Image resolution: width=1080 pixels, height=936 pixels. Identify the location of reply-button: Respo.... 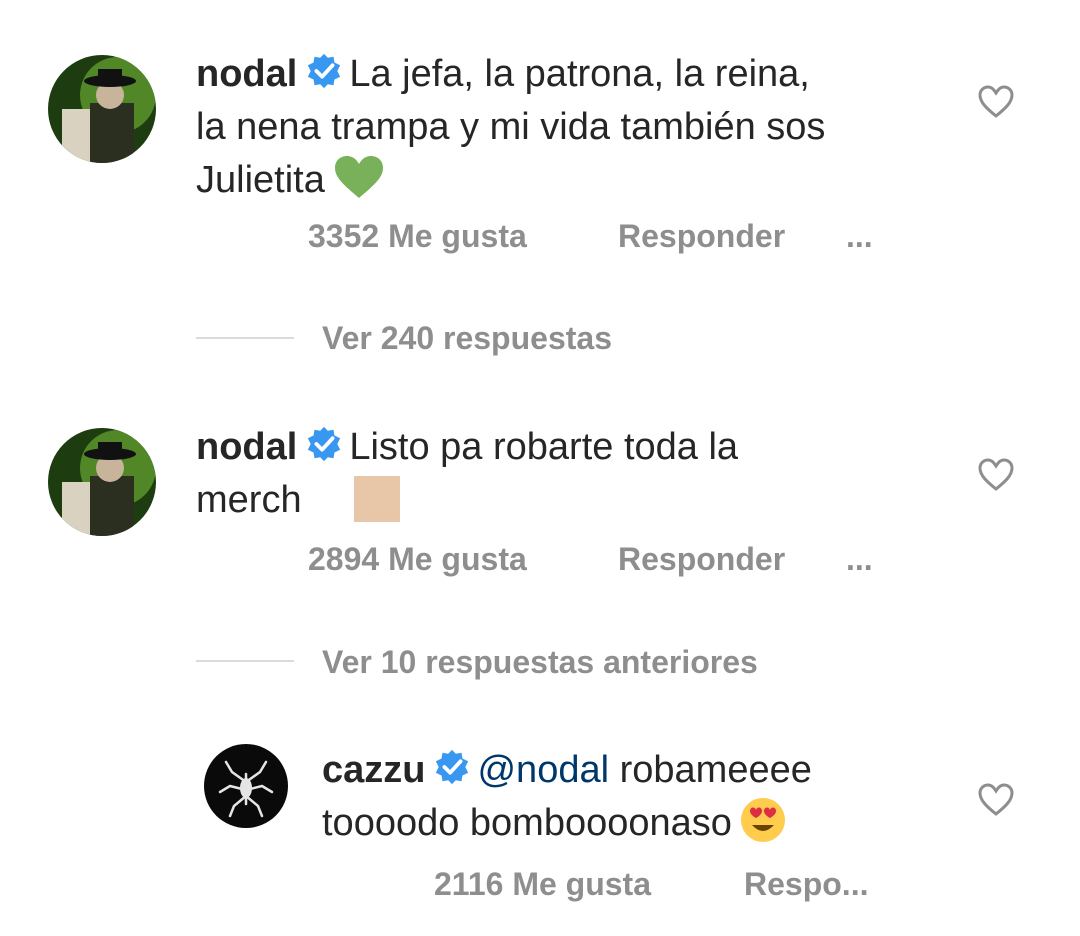
(806, 884).